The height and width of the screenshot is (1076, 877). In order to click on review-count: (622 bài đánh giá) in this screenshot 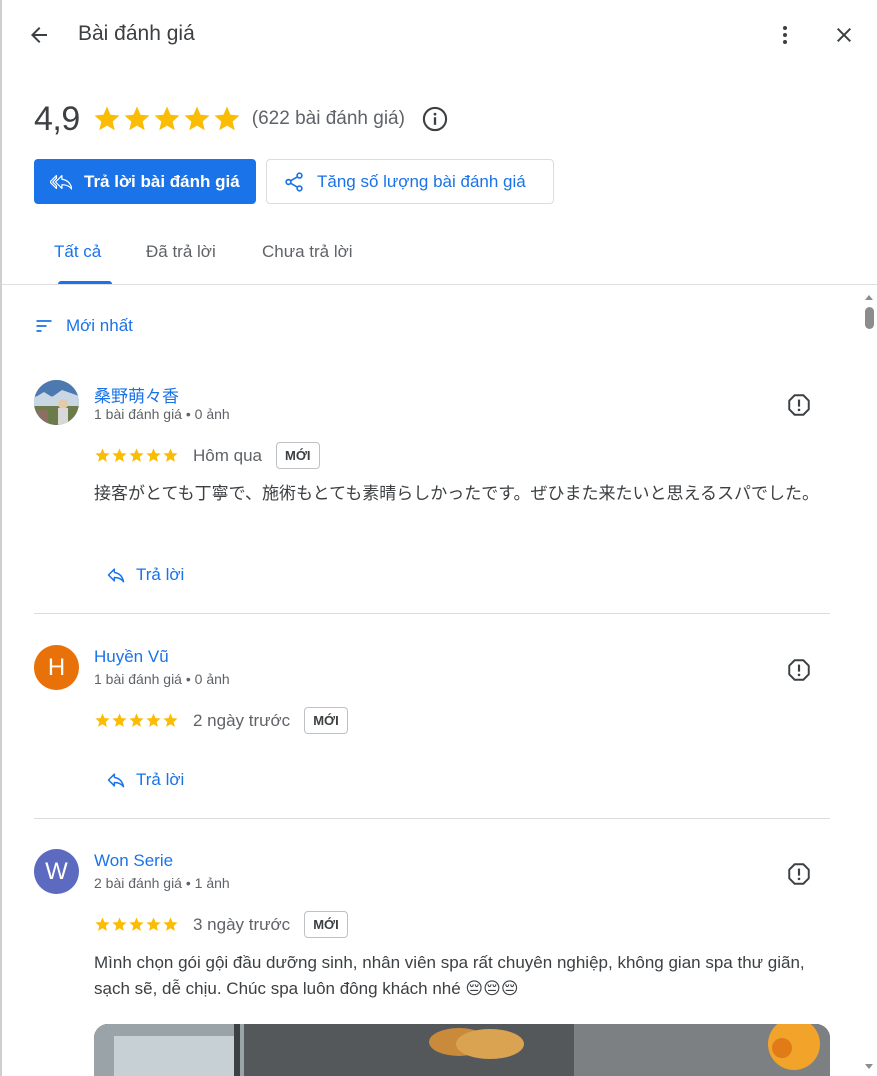, I will do `click(328, 118)`.